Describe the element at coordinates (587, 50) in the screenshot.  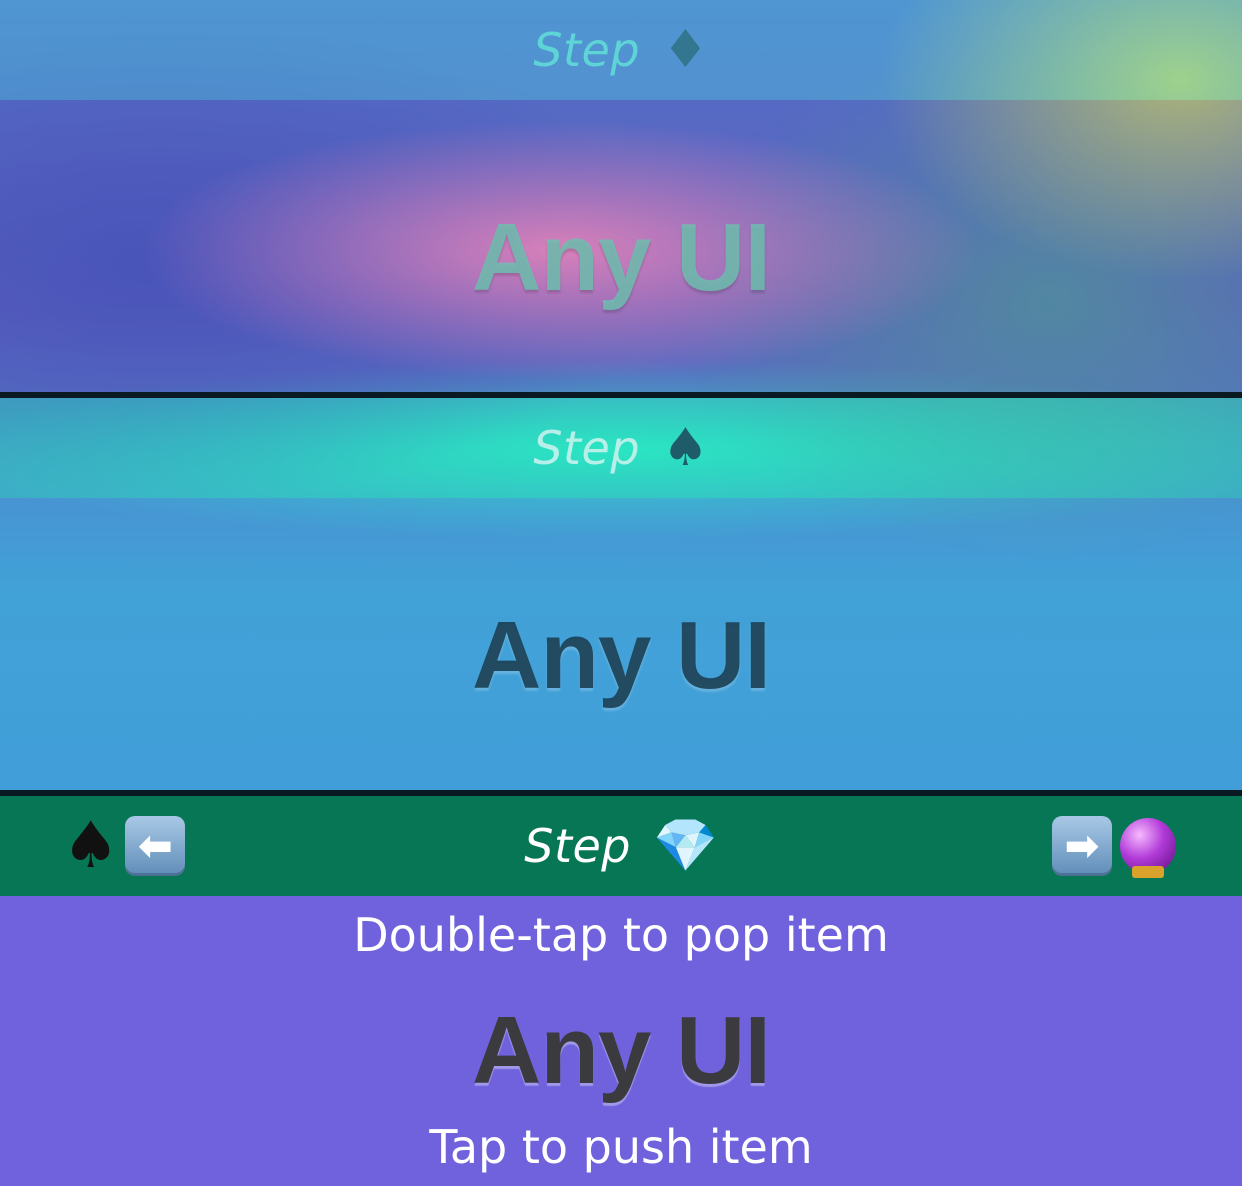
I see `card-1-nav-title: Step` at that location.